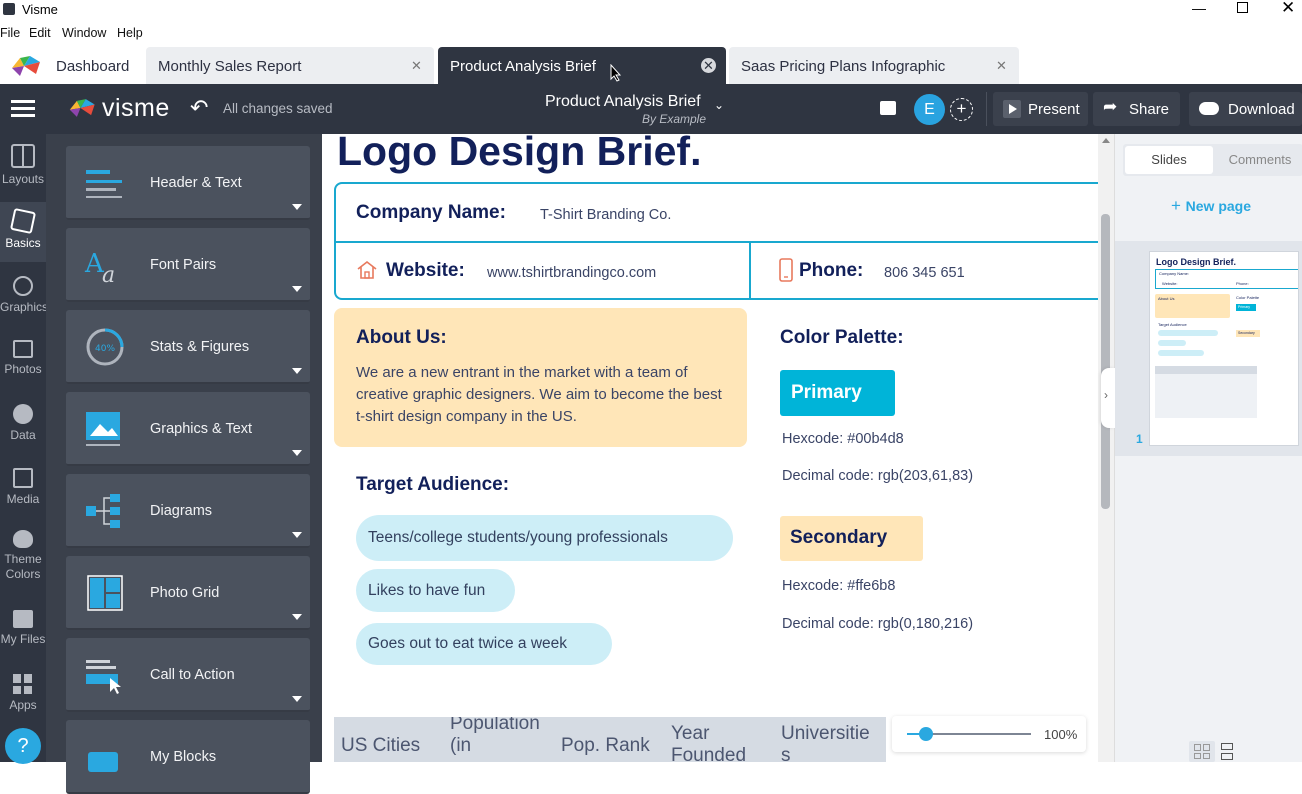 Image resolution: width=1302 pixels, height=794 pixels. I want to click on minimize-icon: —, so click(1199, 8).